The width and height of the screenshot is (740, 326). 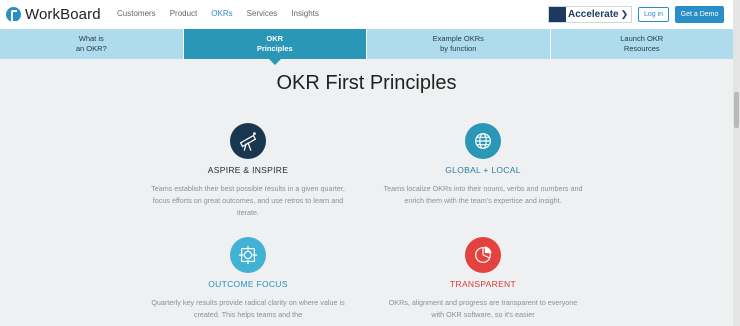 I want to click on tab-label: Example OKRs by function, so click(x=458, y=43).